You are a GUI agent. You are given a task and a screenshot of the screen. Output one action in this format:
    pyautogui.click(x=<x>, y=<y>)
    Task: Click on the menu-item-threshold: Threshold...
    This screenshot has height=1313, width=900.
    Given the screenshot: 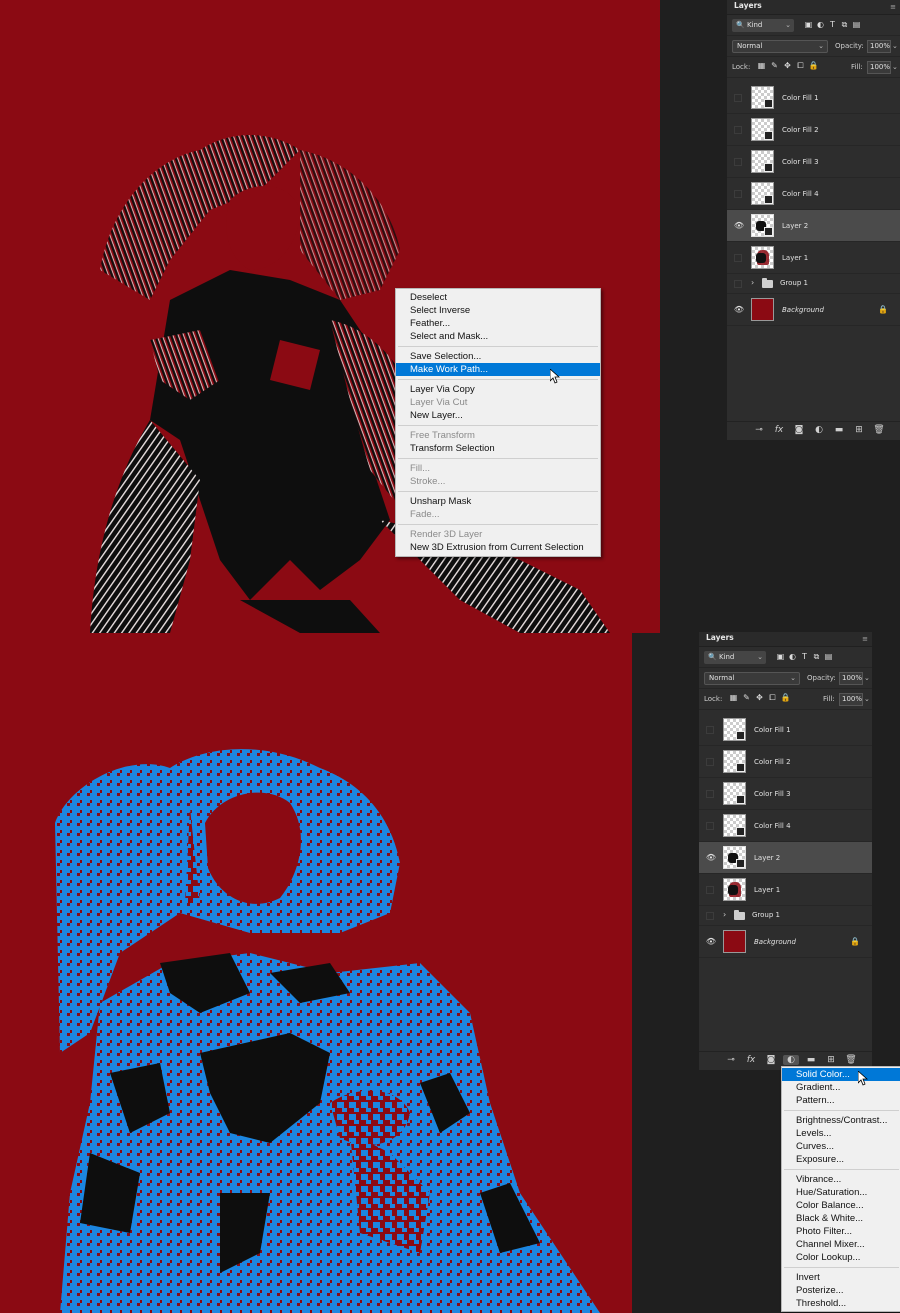 What is the action you would take?
    pyautogui.click(x=841, y=1303)
    